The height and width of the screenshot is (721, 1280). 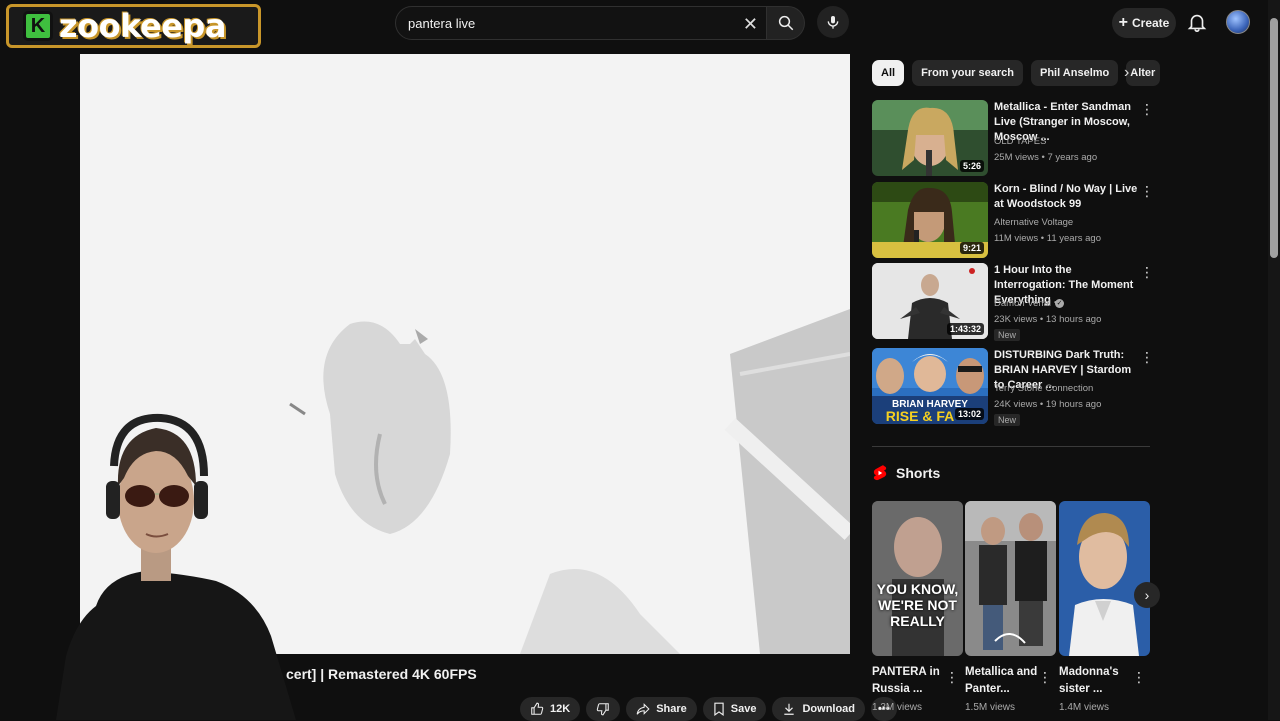 I want to click on channel-name: Terry Stone Connection, so click(x=1043, y=388).